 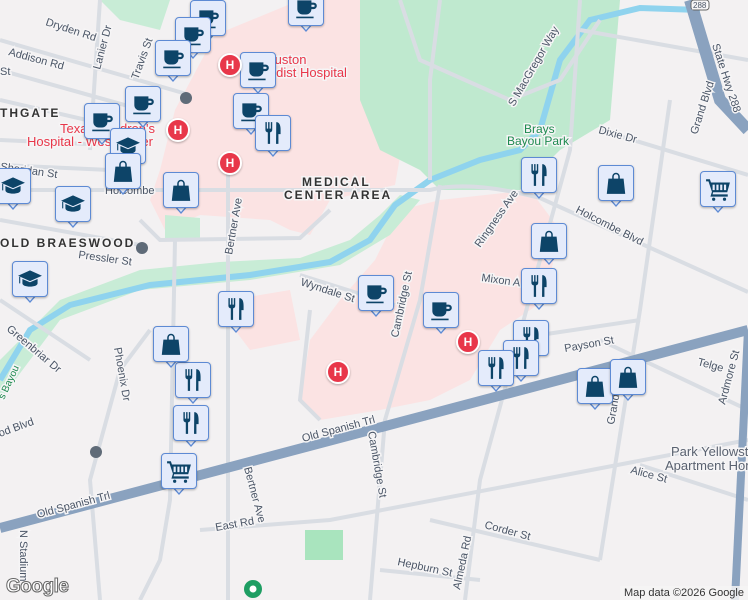 I want to click on area-label: THGATE, so click(x=30, y=113).